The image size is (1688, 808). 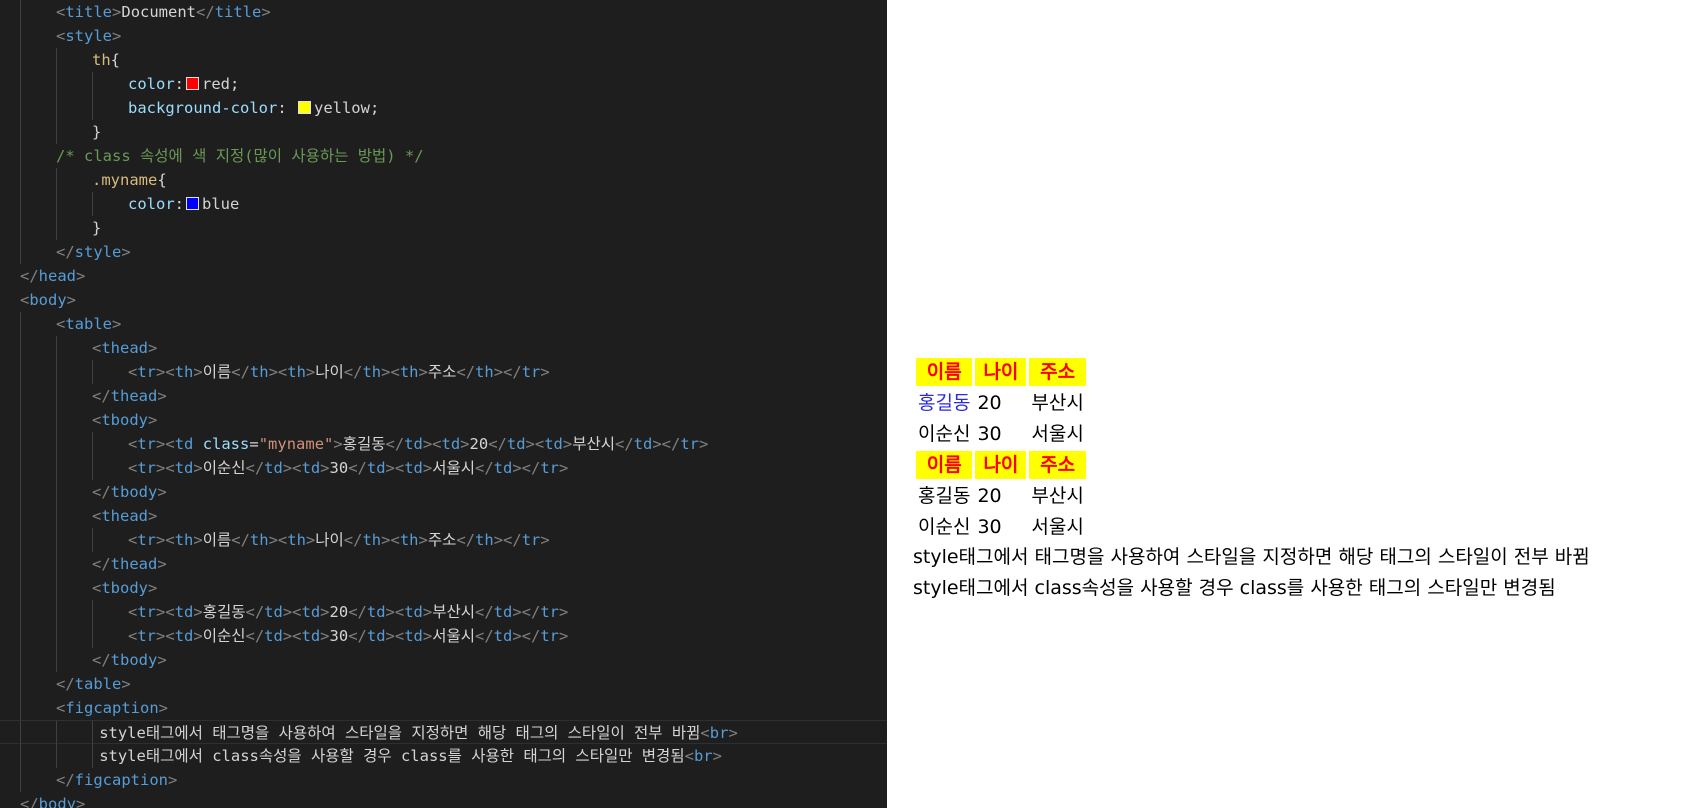 I want to click on code-line: </figcaption>, so click(x=443, y=780).